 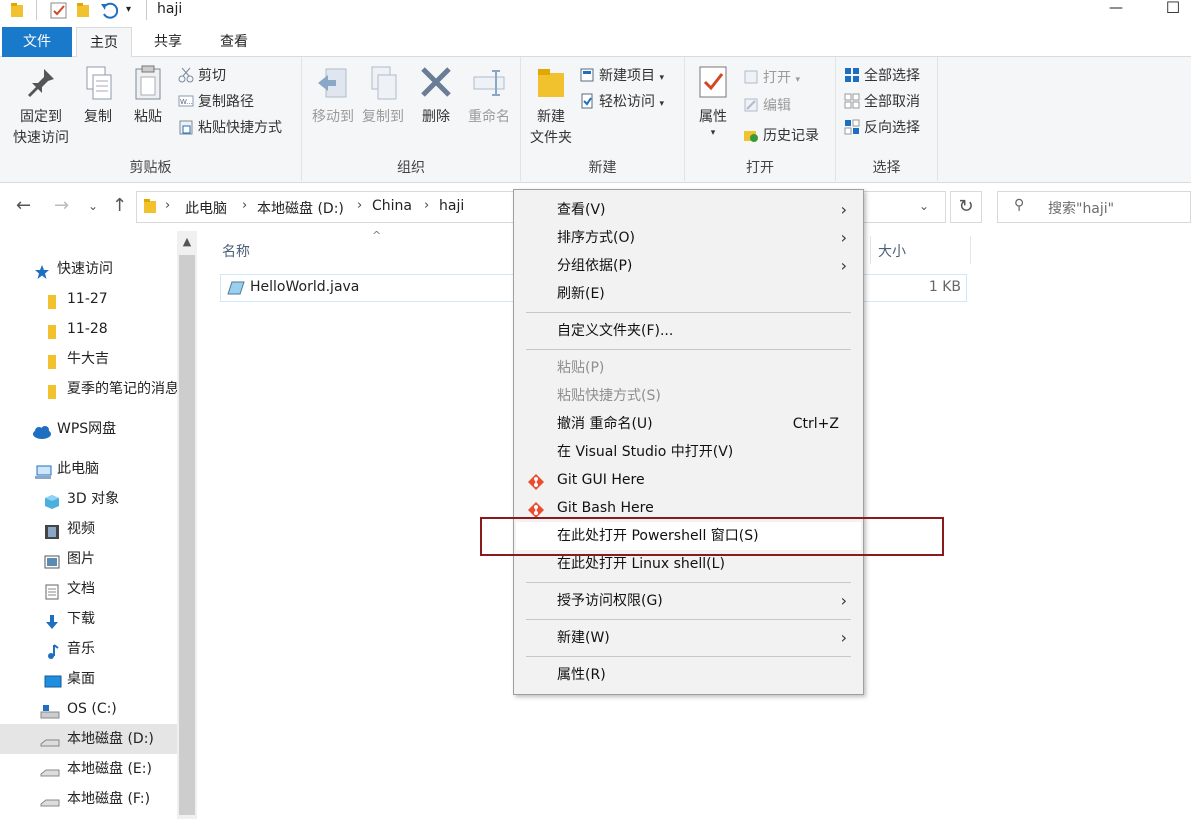 I want to click on customize-quick-access-icon: ▾, so click(x=128, y=9).